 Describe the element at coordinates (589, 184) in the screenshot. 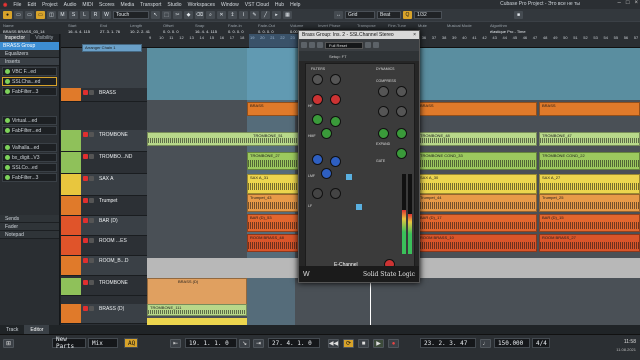

I see `audio-part: SAX A_27` at that location.